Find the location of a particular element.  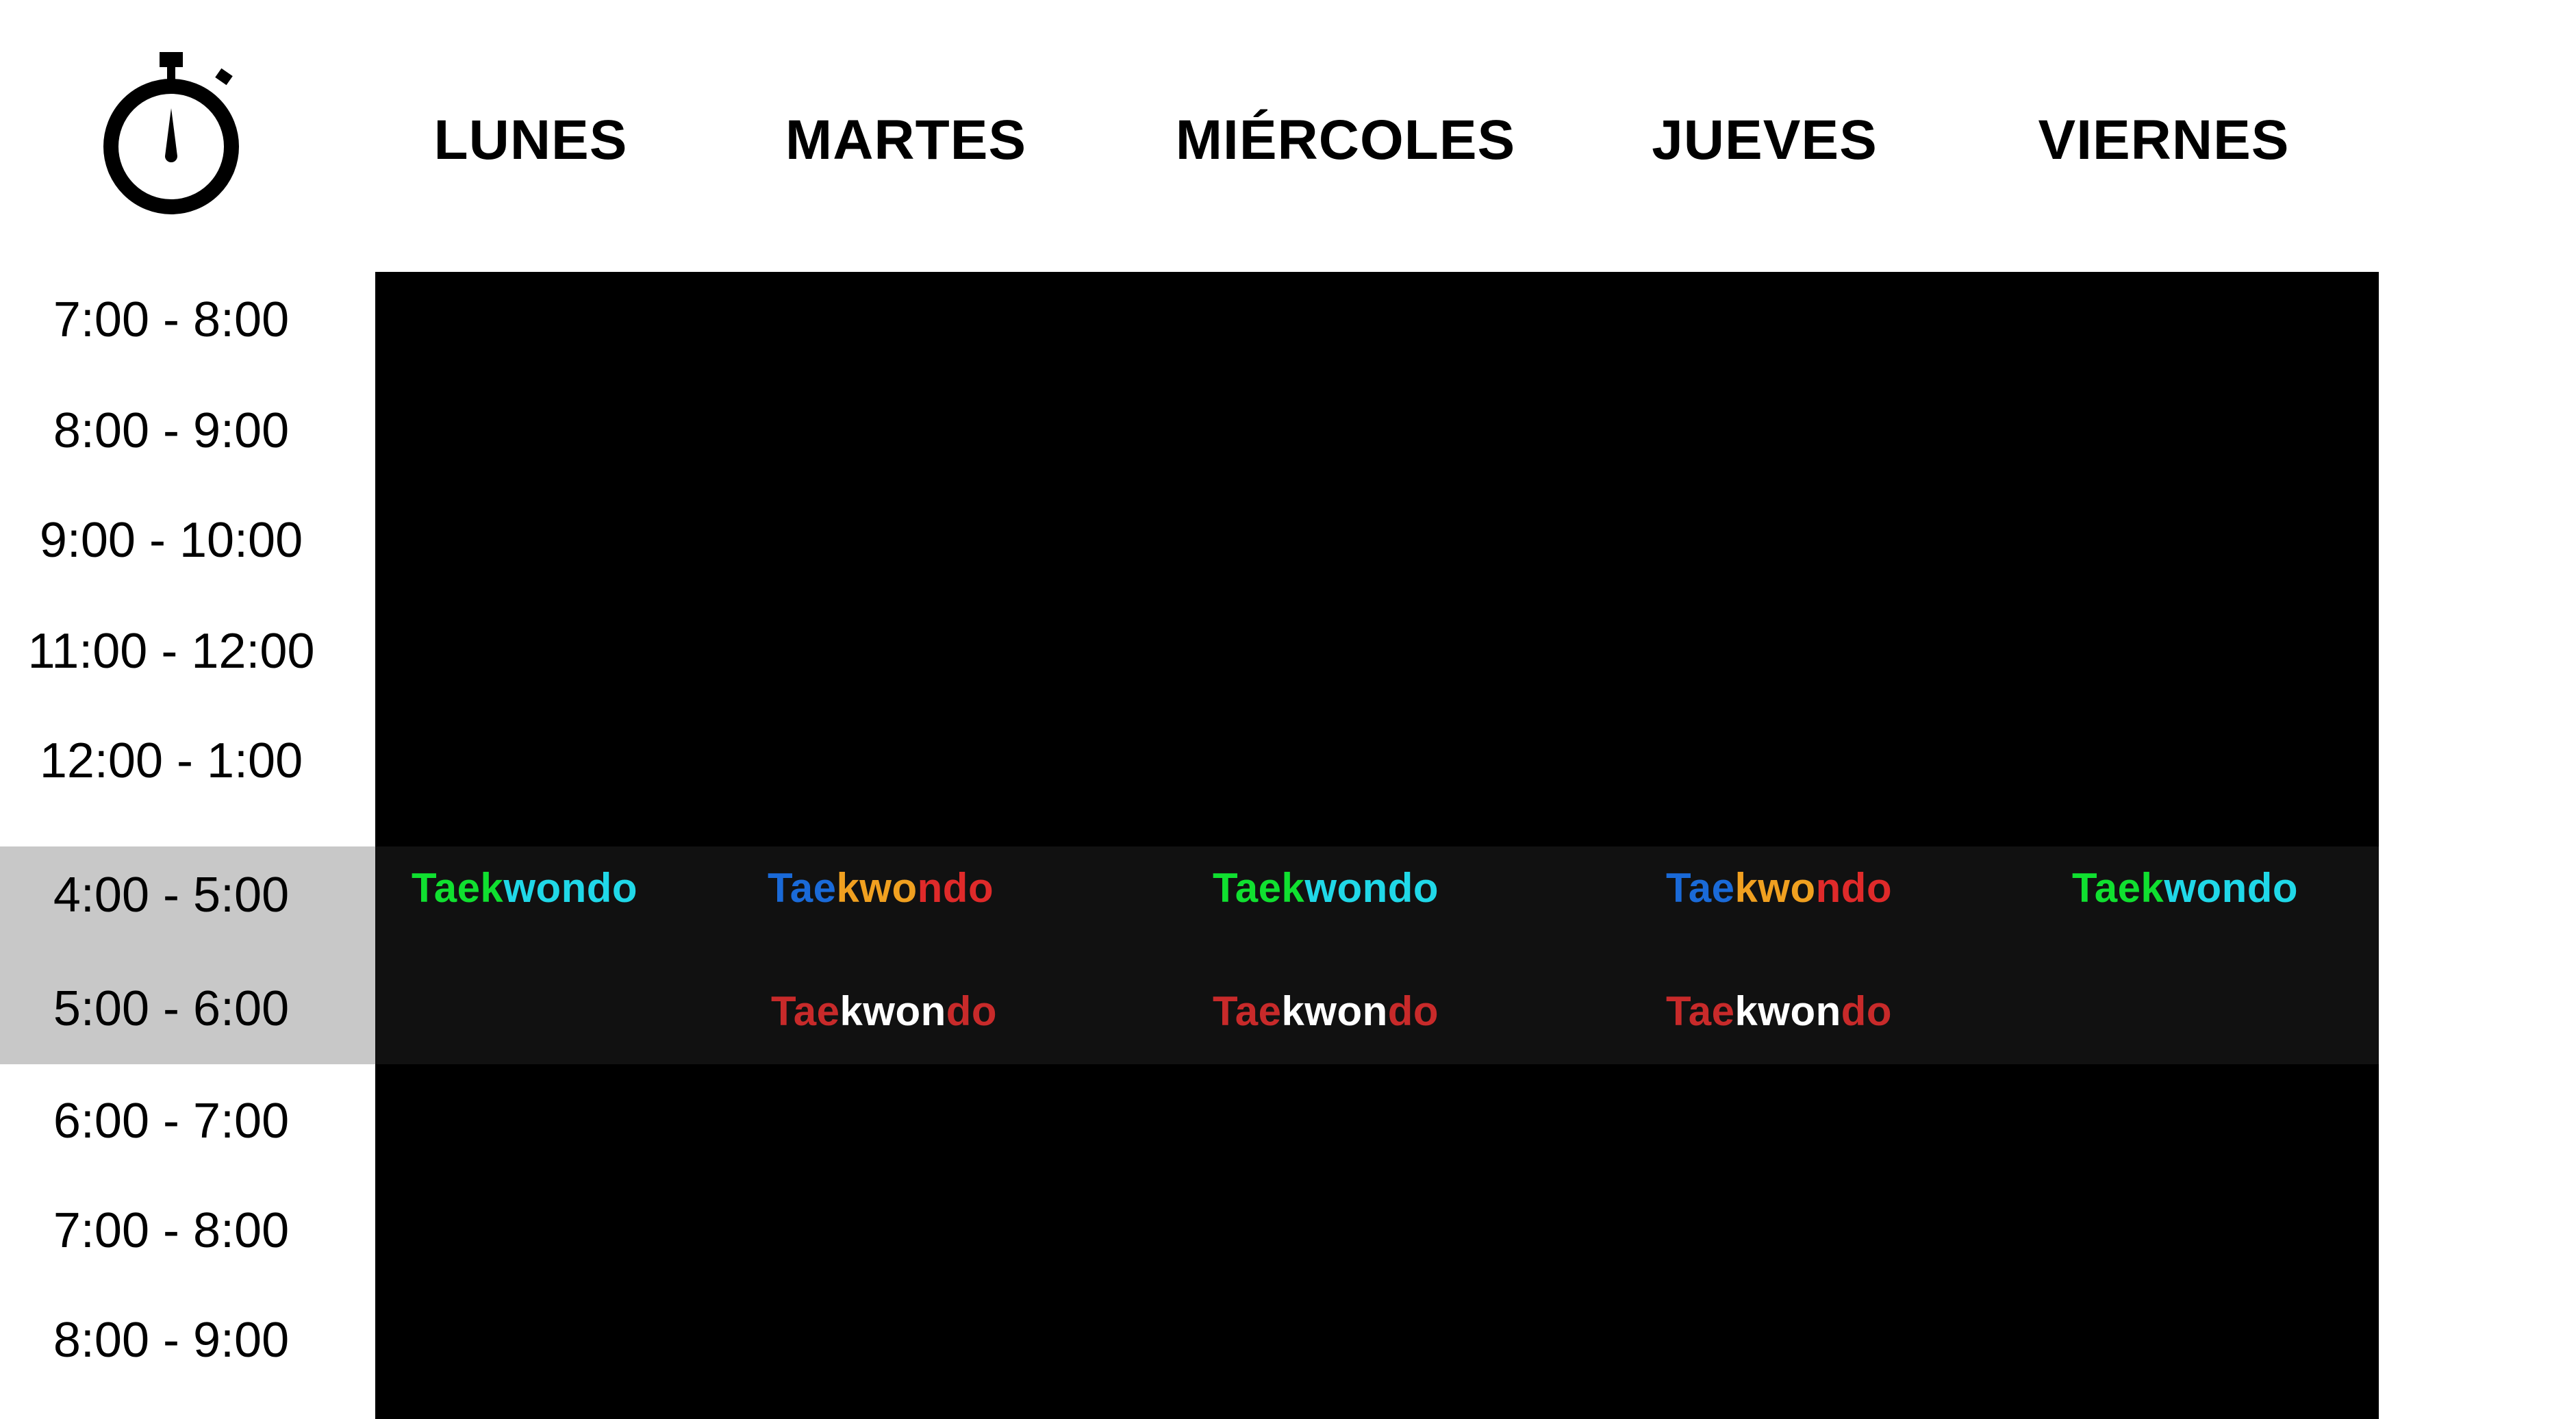

class-taekwondo-lunes-4pm: Taekwondo is located at coordinates (524, 888).